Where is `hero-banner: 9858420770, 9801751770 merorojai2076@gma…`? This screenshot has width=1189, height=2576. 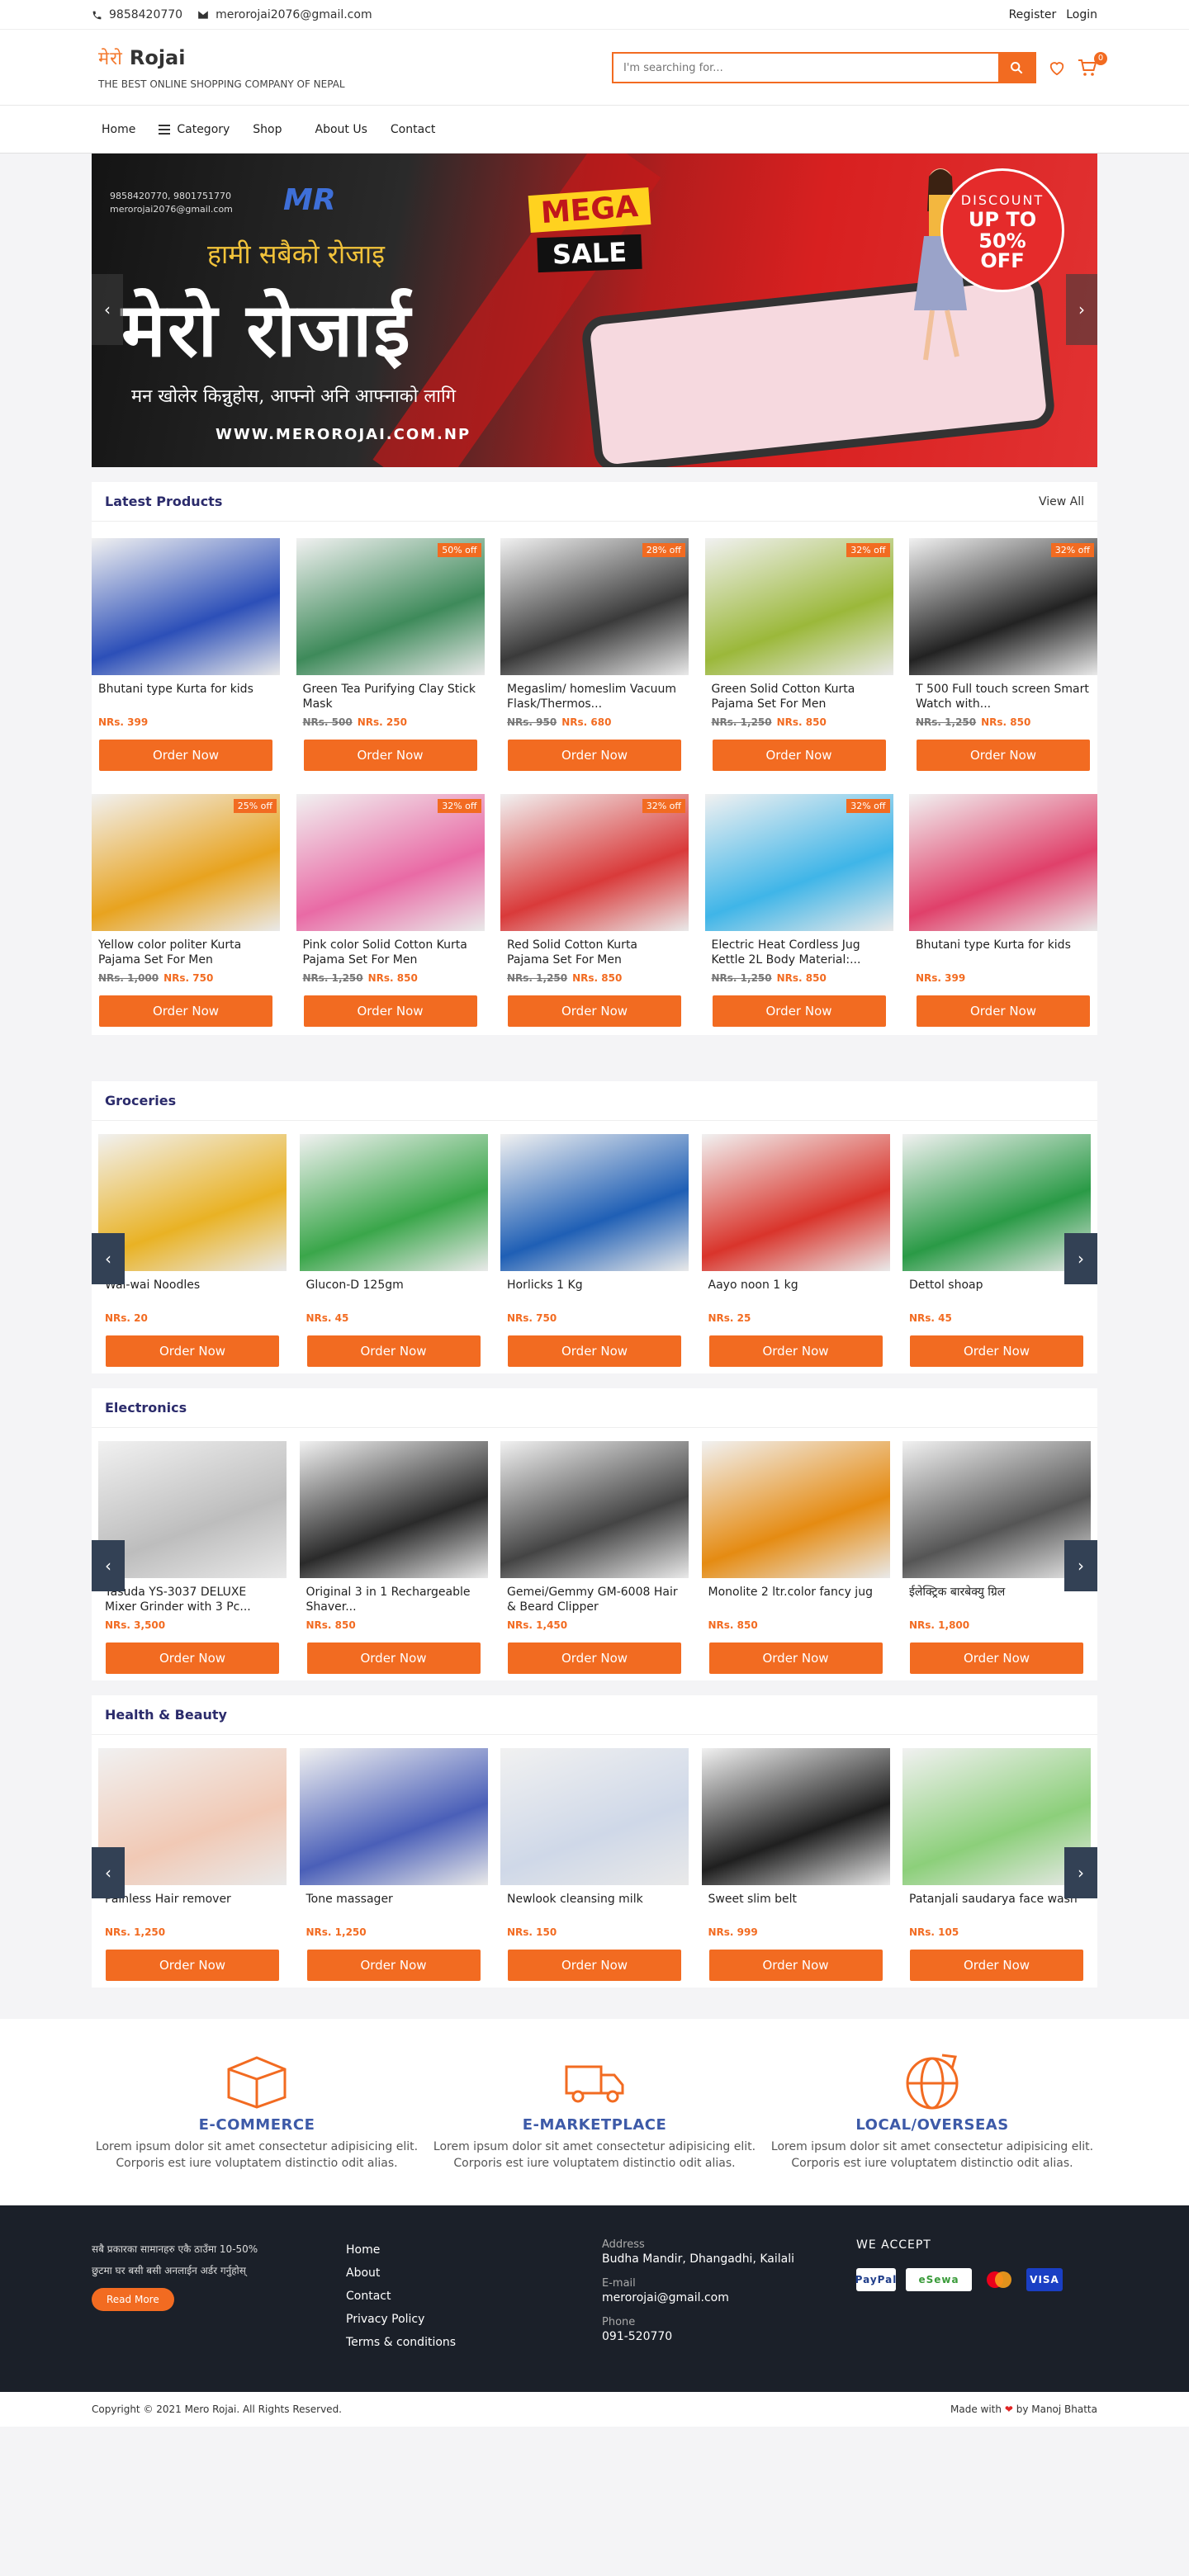
hero-banner: 9858420770, 9801751770 merorojai2076@gma… is located at coordinates (594, 310).